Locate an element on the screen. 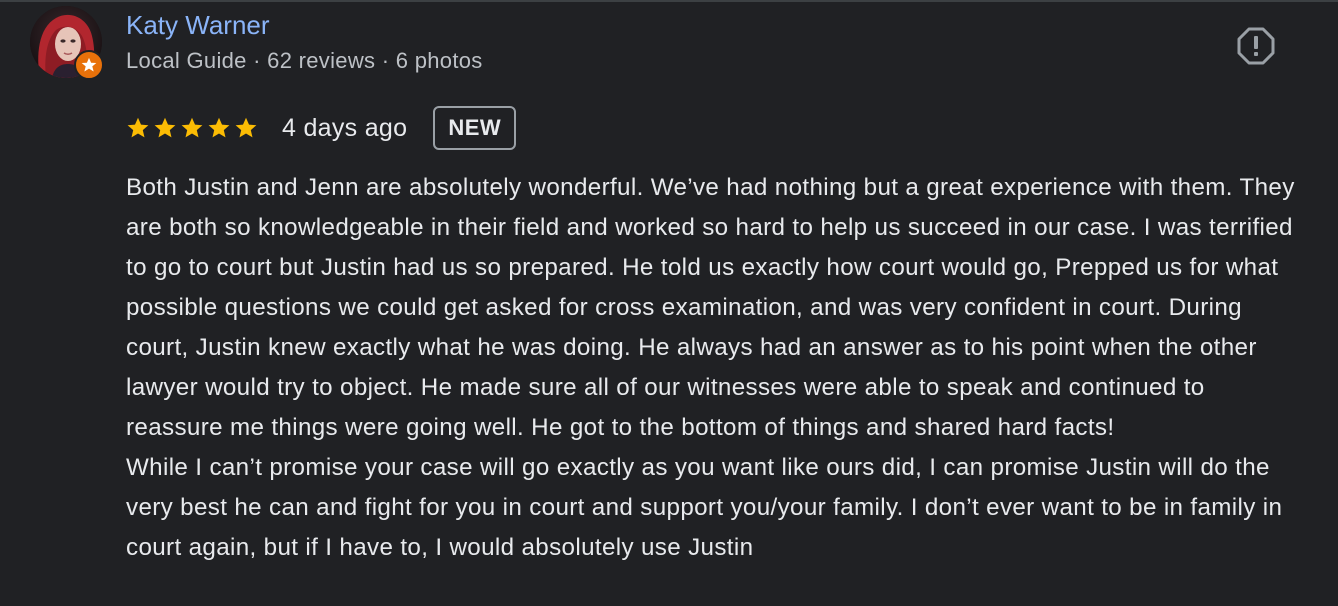 This screenshot has width=1338, height=606. review-time: 4 days ago is located at coordinates (345, 127).